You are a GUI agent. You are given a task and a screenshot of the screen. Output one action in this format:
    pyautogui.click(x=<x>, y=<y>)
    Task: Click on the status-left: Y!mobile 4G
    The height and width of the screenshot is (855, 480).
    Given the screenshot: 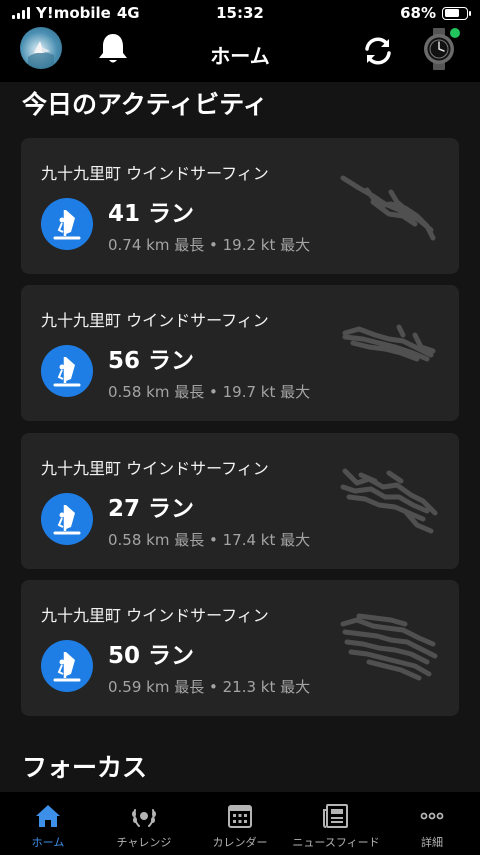 What is the action you would take?
    pyautogui.click(x=76, y=13)
    